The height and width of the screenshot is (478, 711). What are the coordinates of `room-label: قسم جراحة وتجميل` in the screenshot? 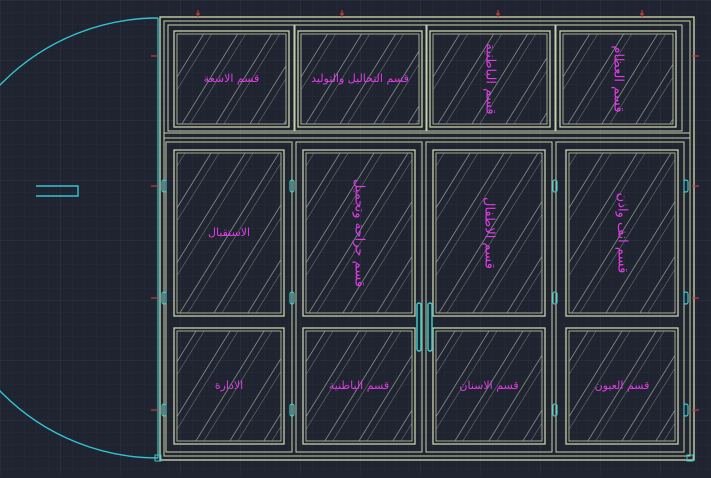 It's located at (359, 233).